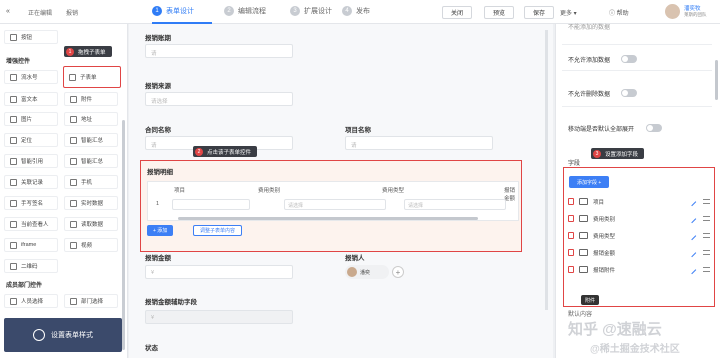  I want to click on palette-item-address: 地址, so click(91, 119).